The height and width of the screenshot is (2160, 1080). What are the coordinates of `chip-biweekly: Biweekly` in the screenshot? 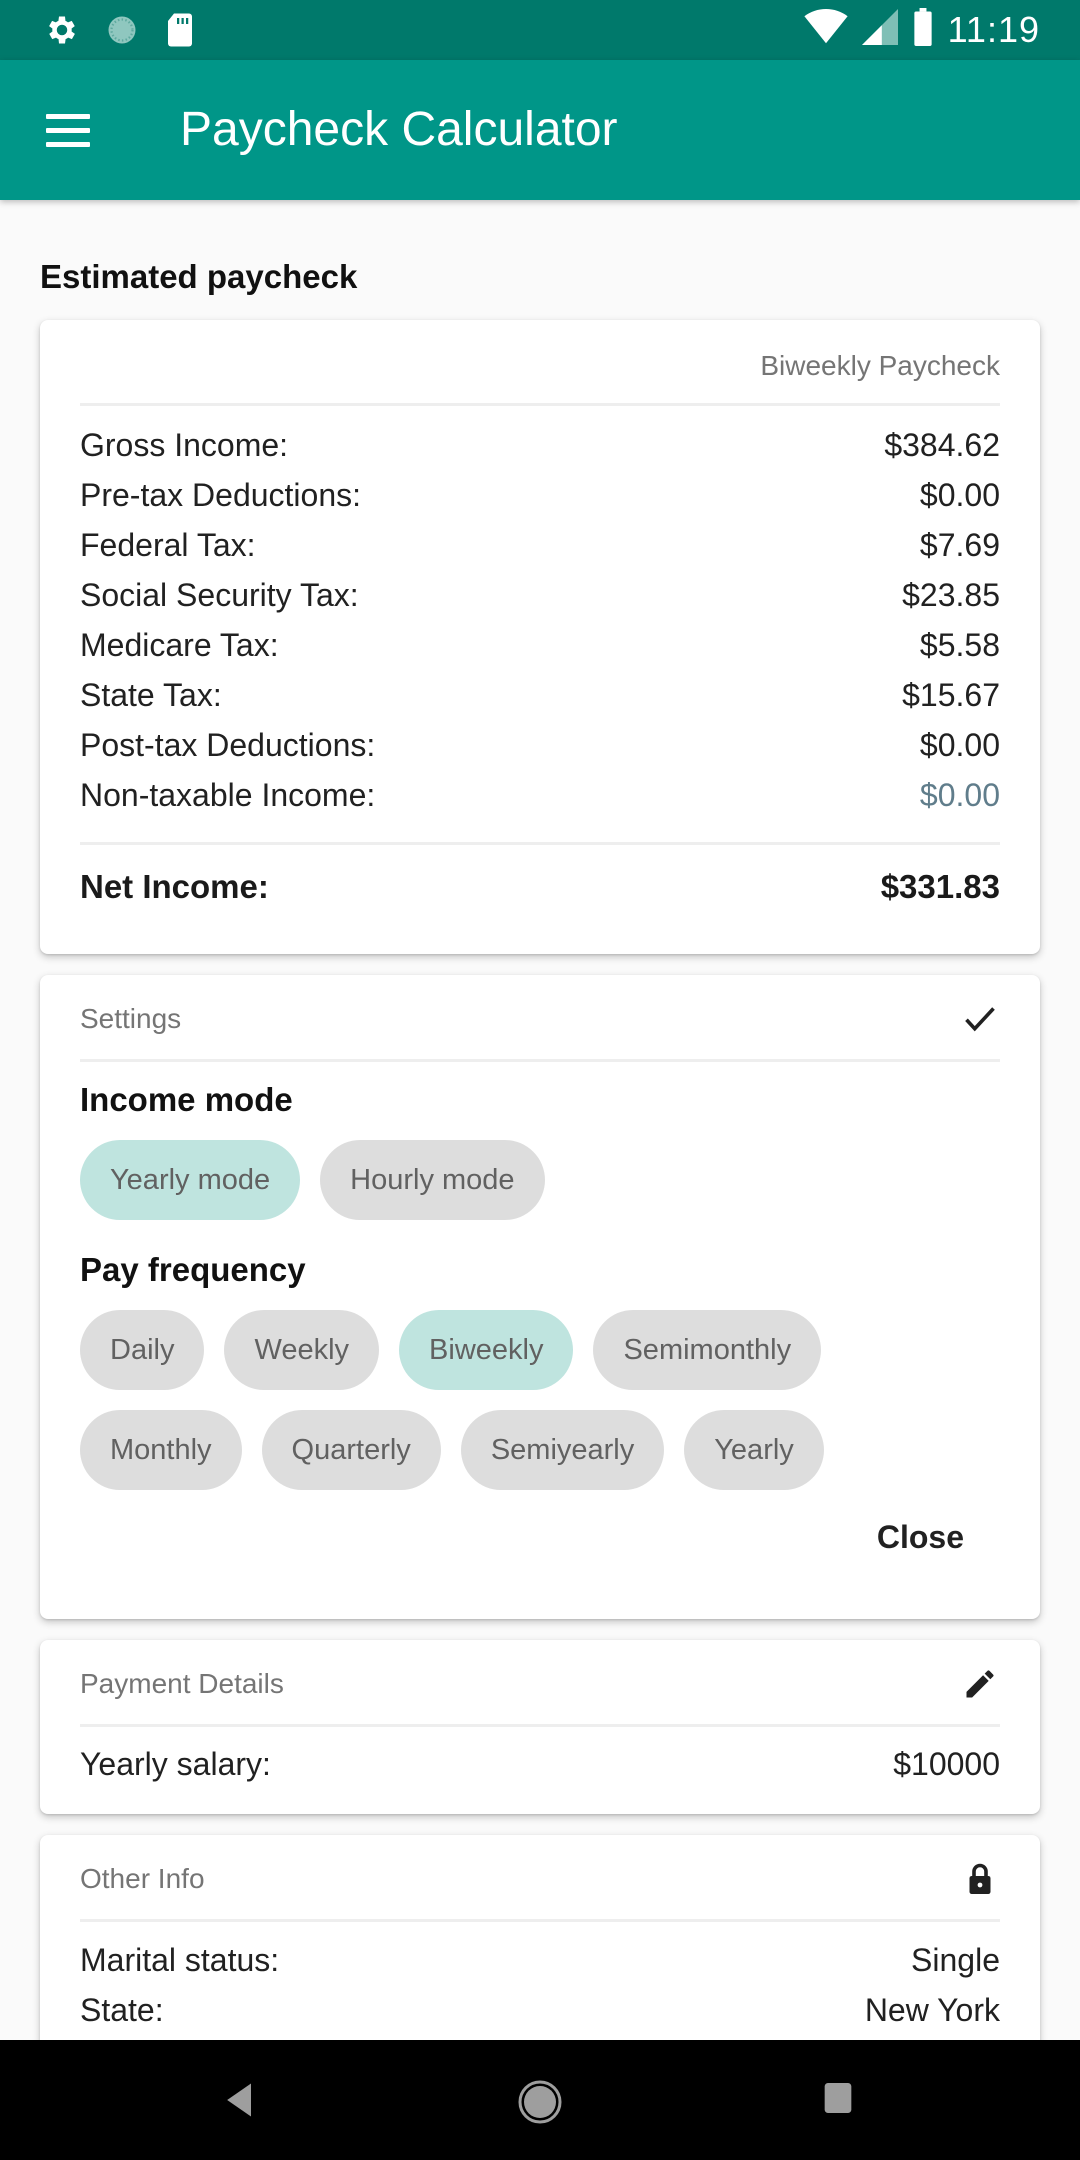 It's located at (486, 1350).